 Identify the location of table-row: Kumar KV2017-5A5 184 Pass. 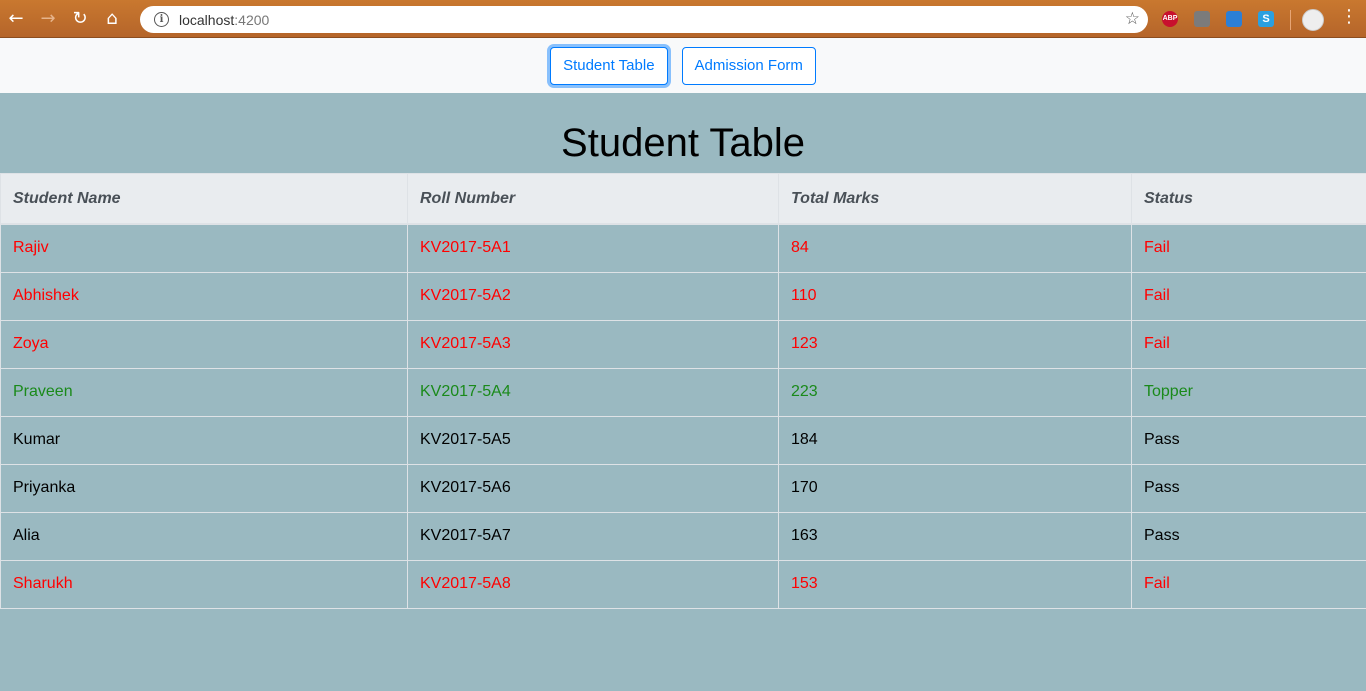
(683, 440).